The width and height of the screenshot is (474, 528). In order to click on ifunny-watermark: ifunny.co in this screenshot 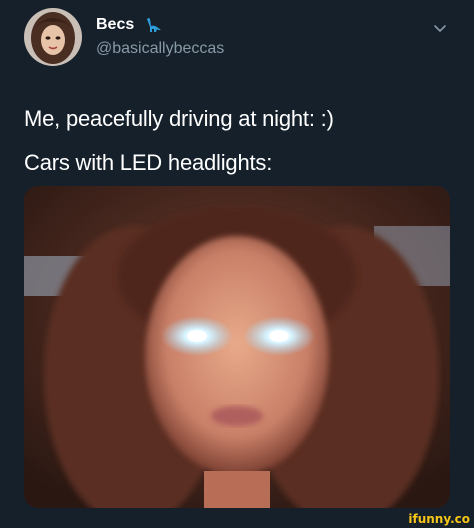, I will do `click(439, 519)`.